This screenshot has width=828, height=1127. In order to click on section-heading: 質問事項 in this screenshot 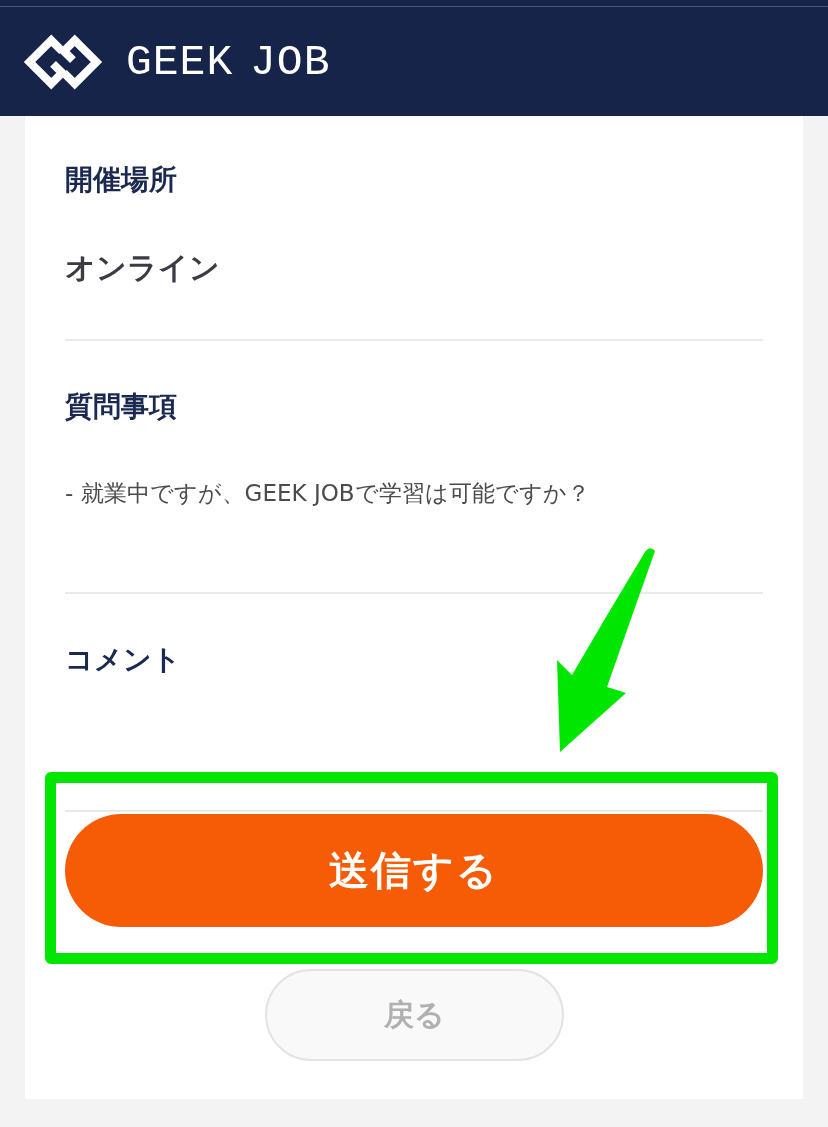, I will do `click(121, 407)`.